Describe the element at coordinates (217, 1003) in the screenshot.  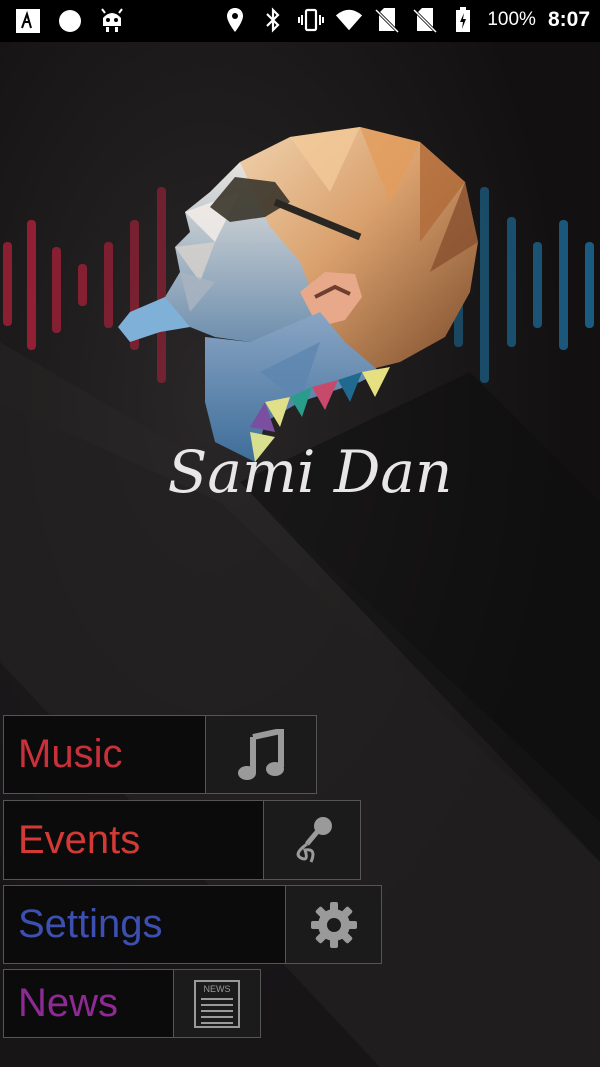
I see `newspaper-icon: NEWS` at that location.